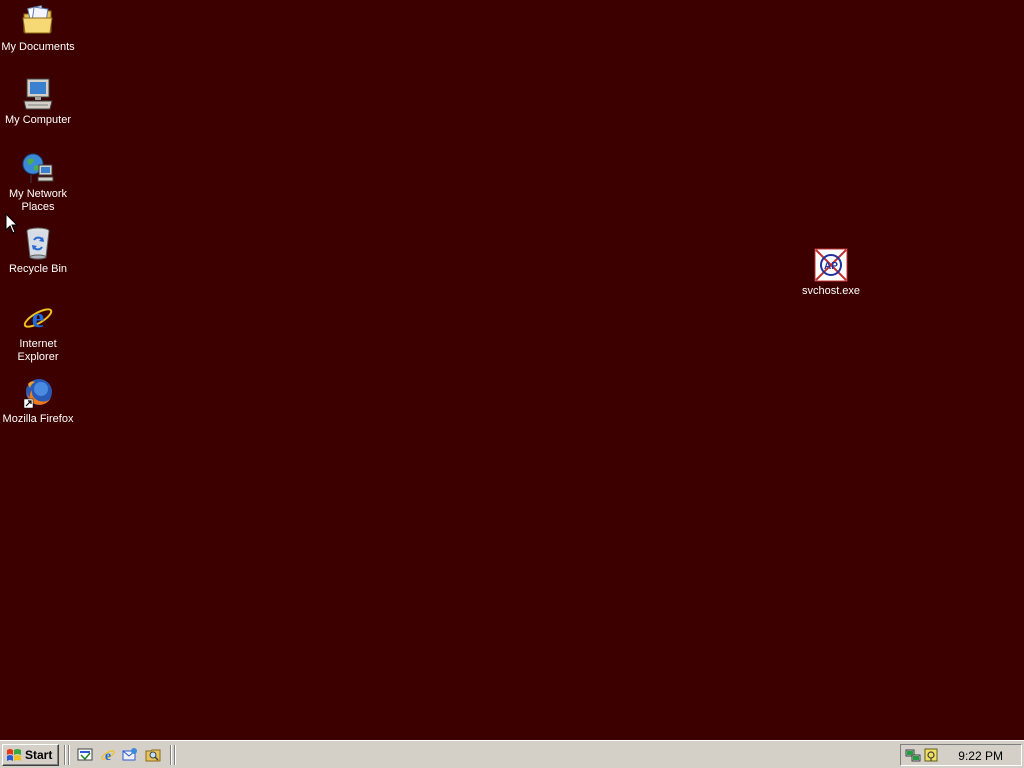 This screenshot has height=768, width=1024. I want to click on start-label: Start, so click(39, 755).